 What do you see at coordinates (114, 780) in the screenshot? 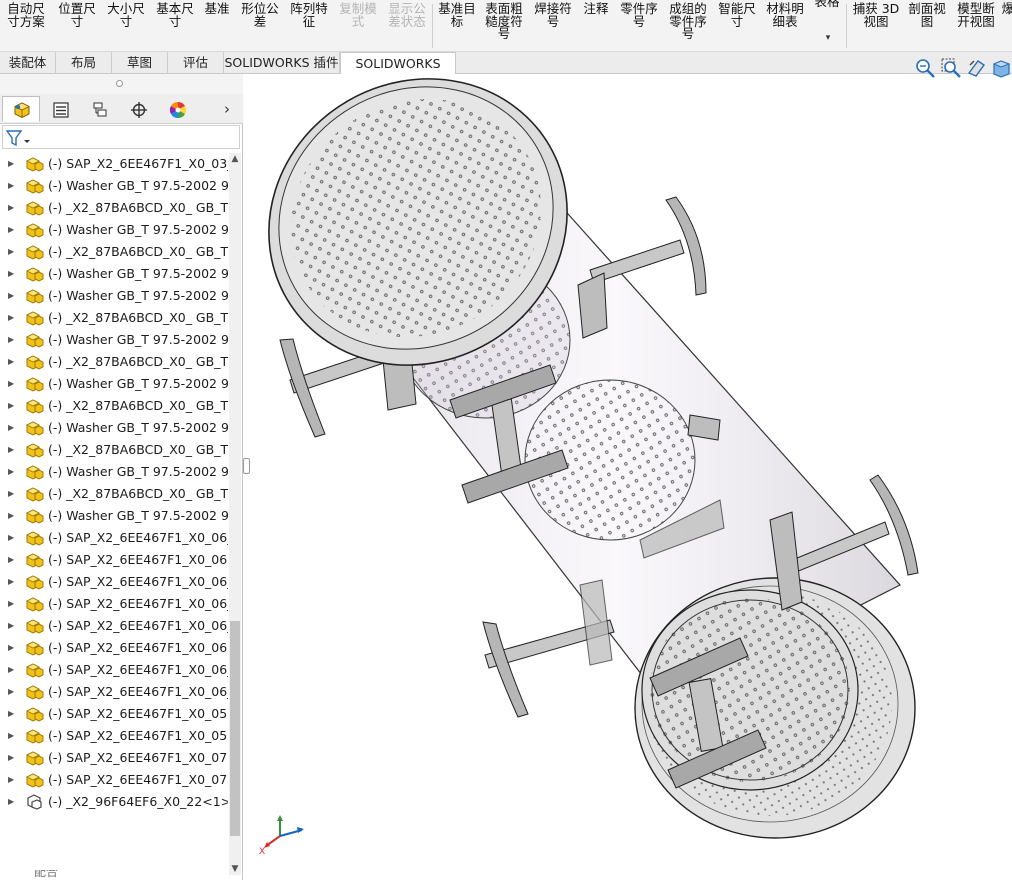
I see `tree-item: ▶ (-) SAP_X2_6EE467F1_X0_07<2>` at bounding box center [114, 780].